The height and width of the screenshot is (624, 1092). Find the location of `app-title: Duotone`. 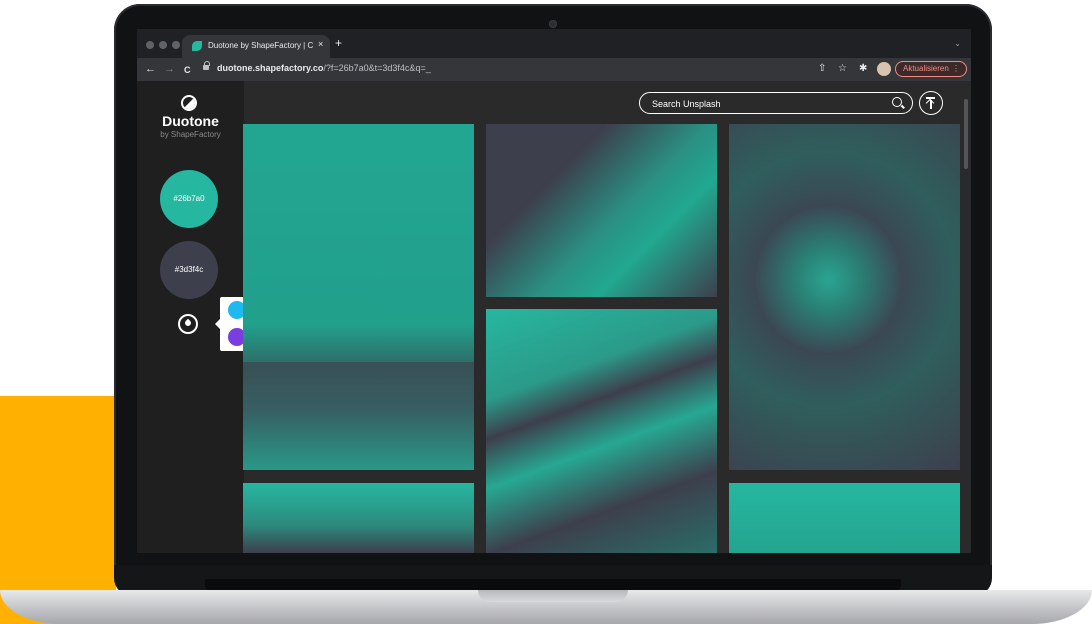

app-title: Duotone is located at coordinates (190, 121).